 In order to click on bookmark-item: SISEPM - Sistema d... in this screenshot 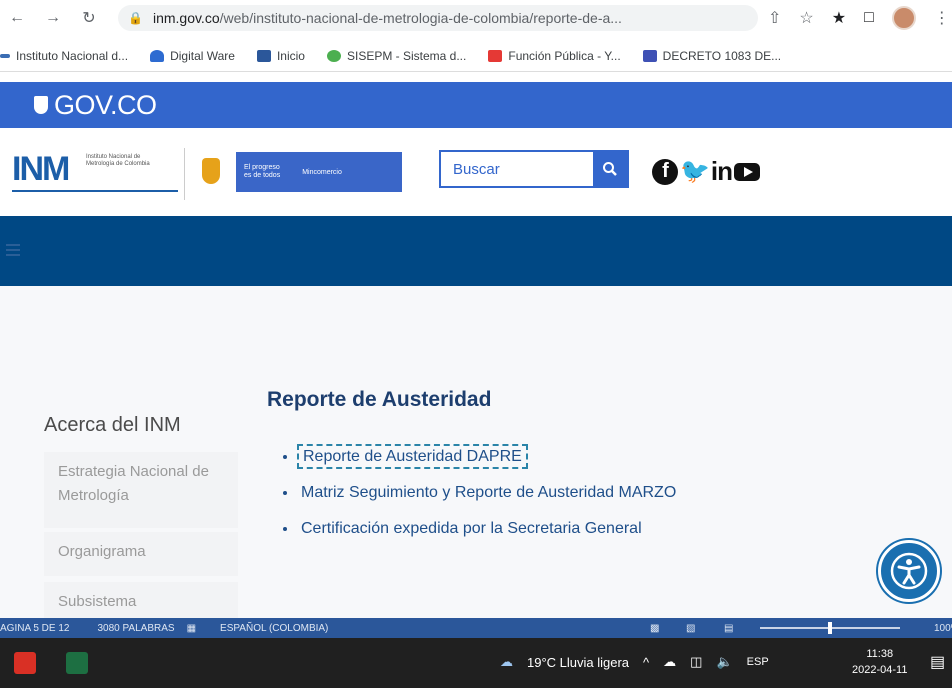, I will do `click(396, 56)`.